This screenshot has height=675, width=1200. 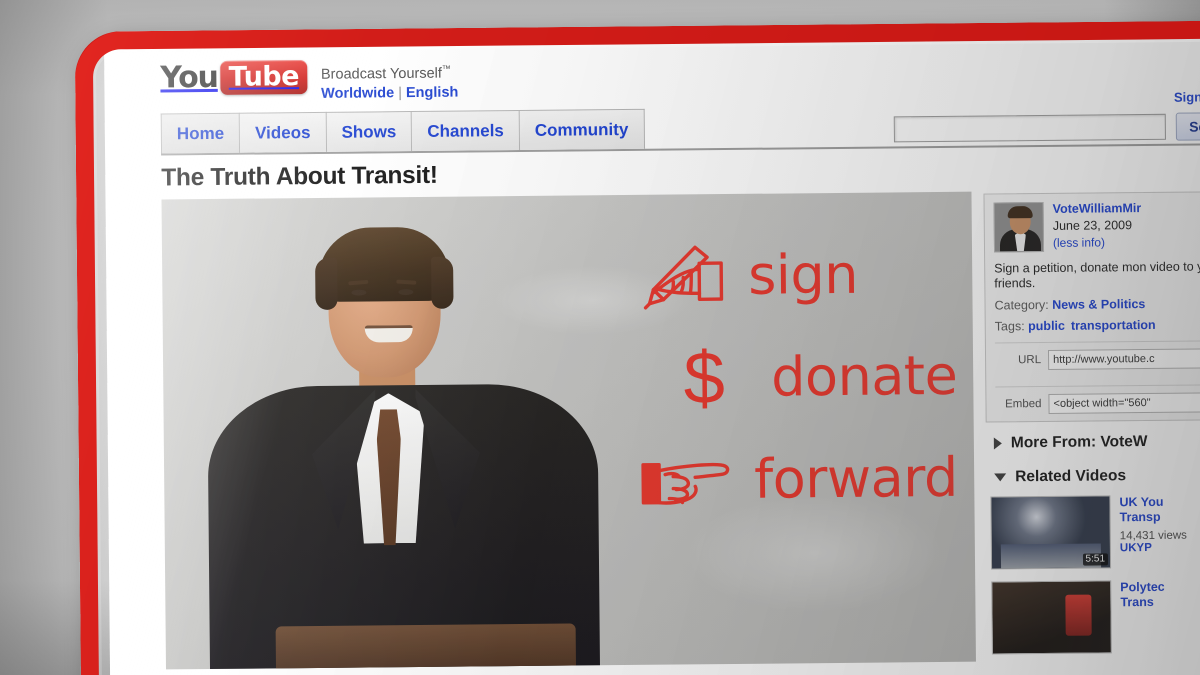 I want to click on related-video-item: Polytec Trans, so click(x=1093, y=617).